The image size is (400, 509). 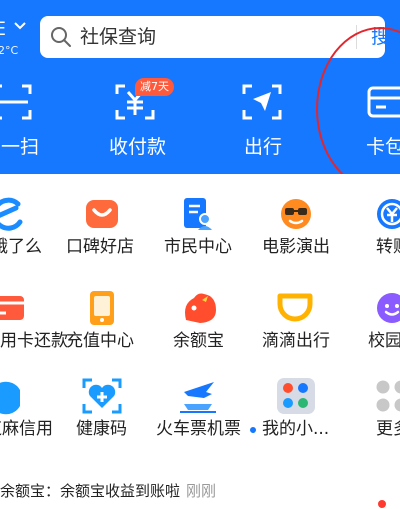 I want to click on notification-text: 余额宝：余额宝收益到账啦, so click(x=90, y=491).